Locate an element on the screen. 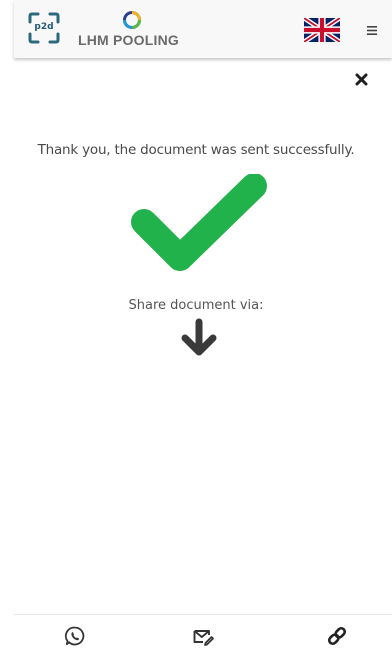  checkmark-icon is located at coordinates (199, 222).